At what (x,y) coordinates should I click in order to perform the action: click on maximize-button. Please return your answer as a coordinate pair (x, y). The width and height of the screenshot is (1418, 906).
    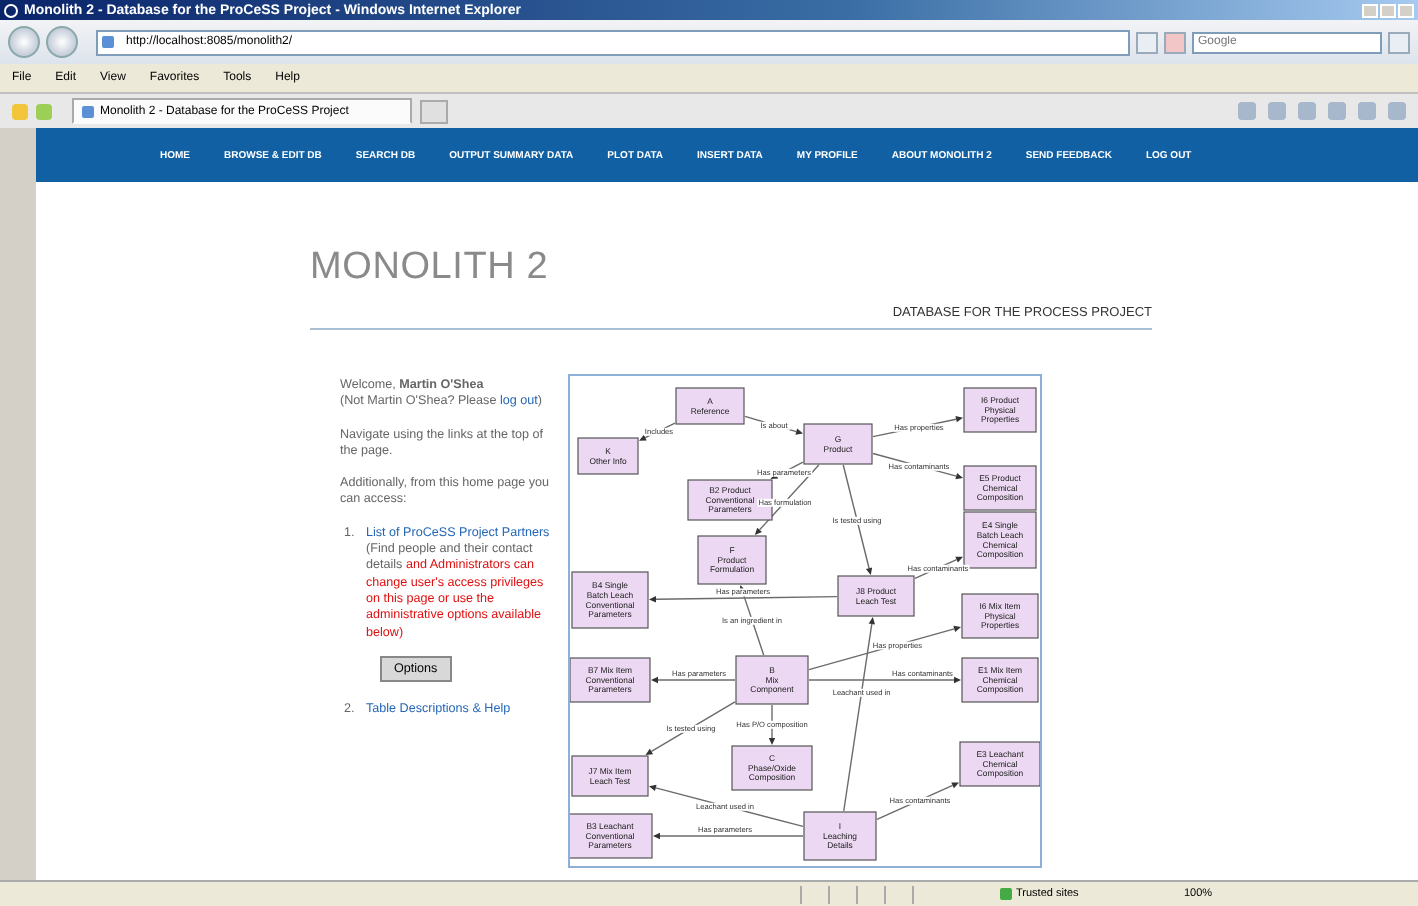
    Looking at the image, I should click on (1388, 10).